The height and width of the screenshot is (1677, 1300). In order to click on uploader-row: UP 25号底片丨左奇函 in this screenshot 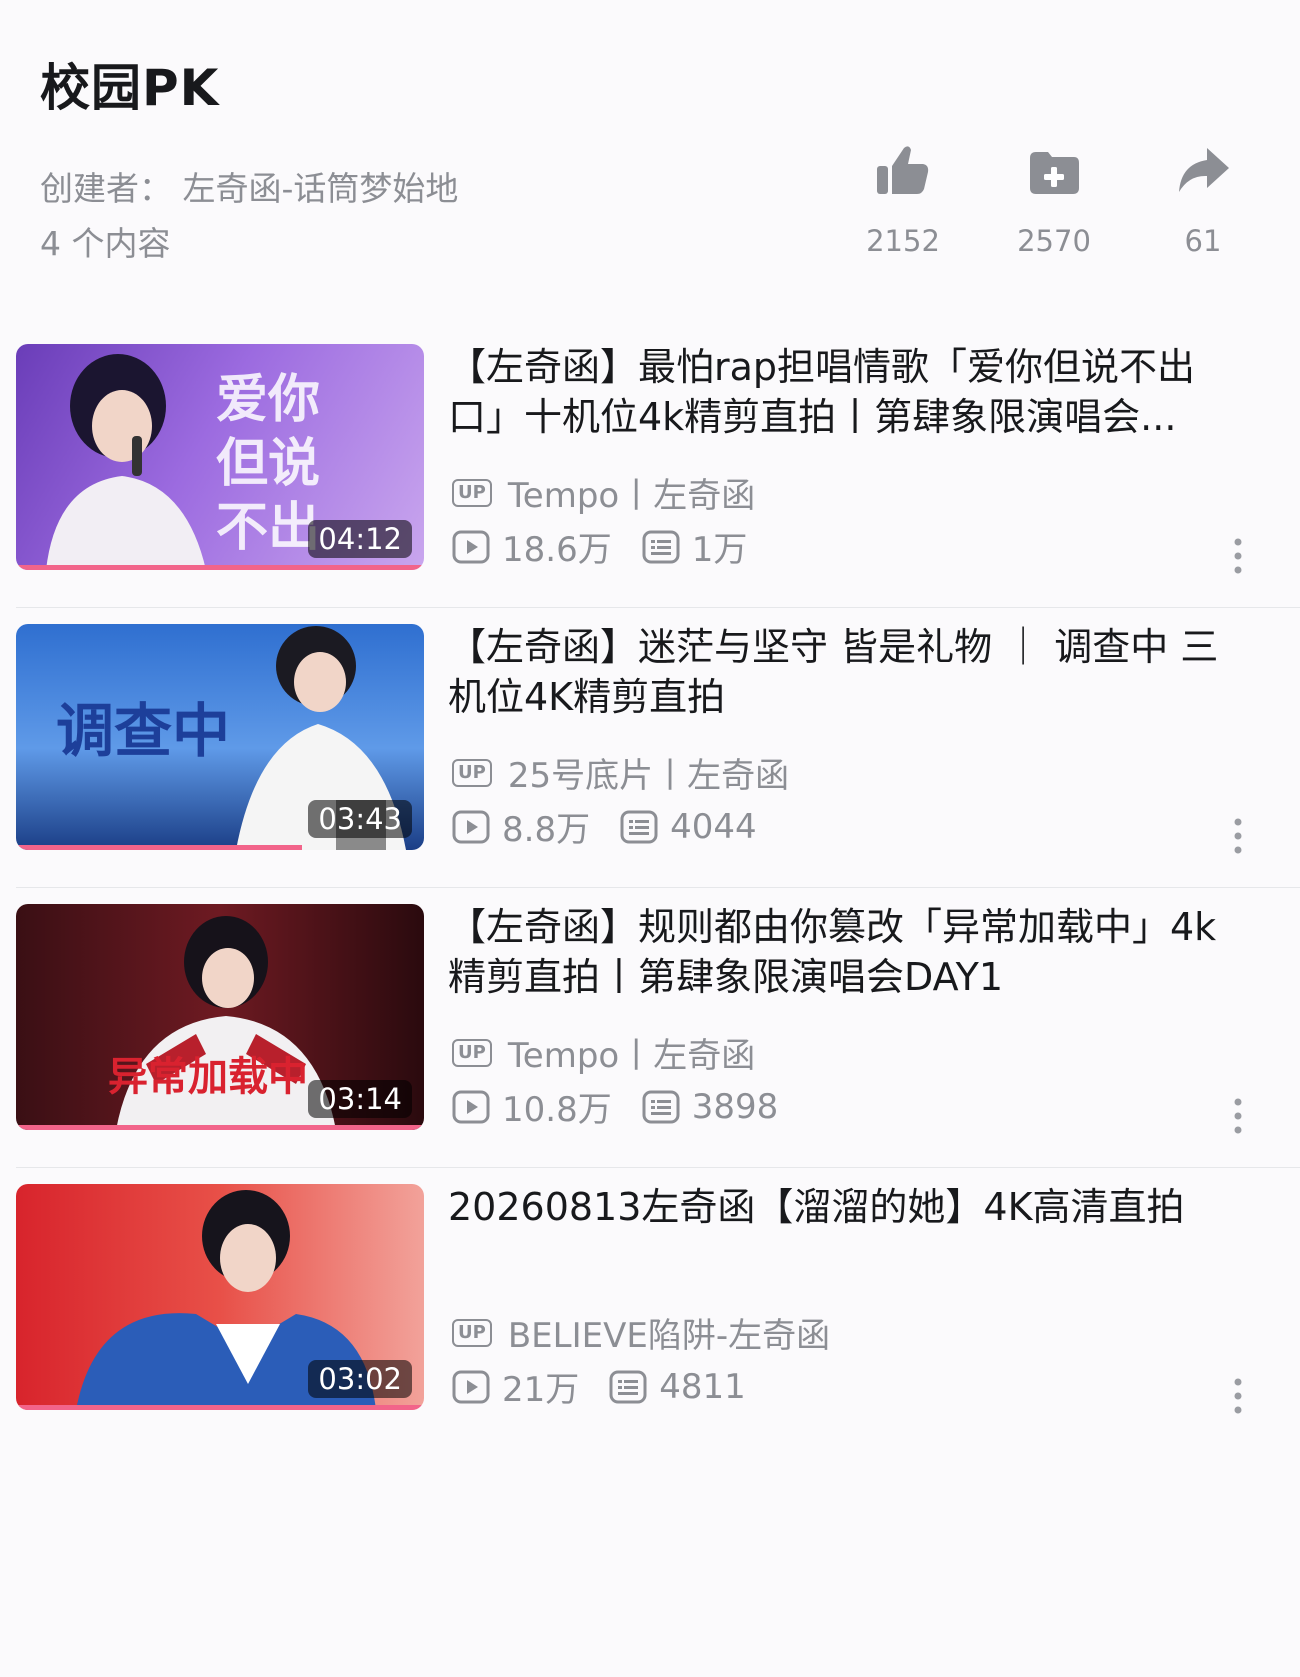, I will do `click(620, 772)`.